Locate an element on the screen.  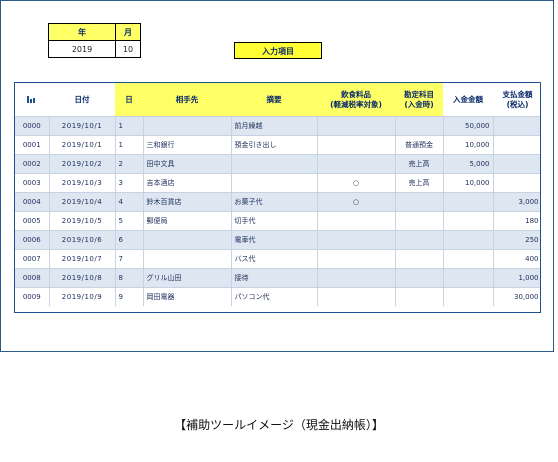
table-row: 0001 2019/10/1 1 三和銀行 預金引き出し 普通預金 10,000 is located at coordinates (277, 145).